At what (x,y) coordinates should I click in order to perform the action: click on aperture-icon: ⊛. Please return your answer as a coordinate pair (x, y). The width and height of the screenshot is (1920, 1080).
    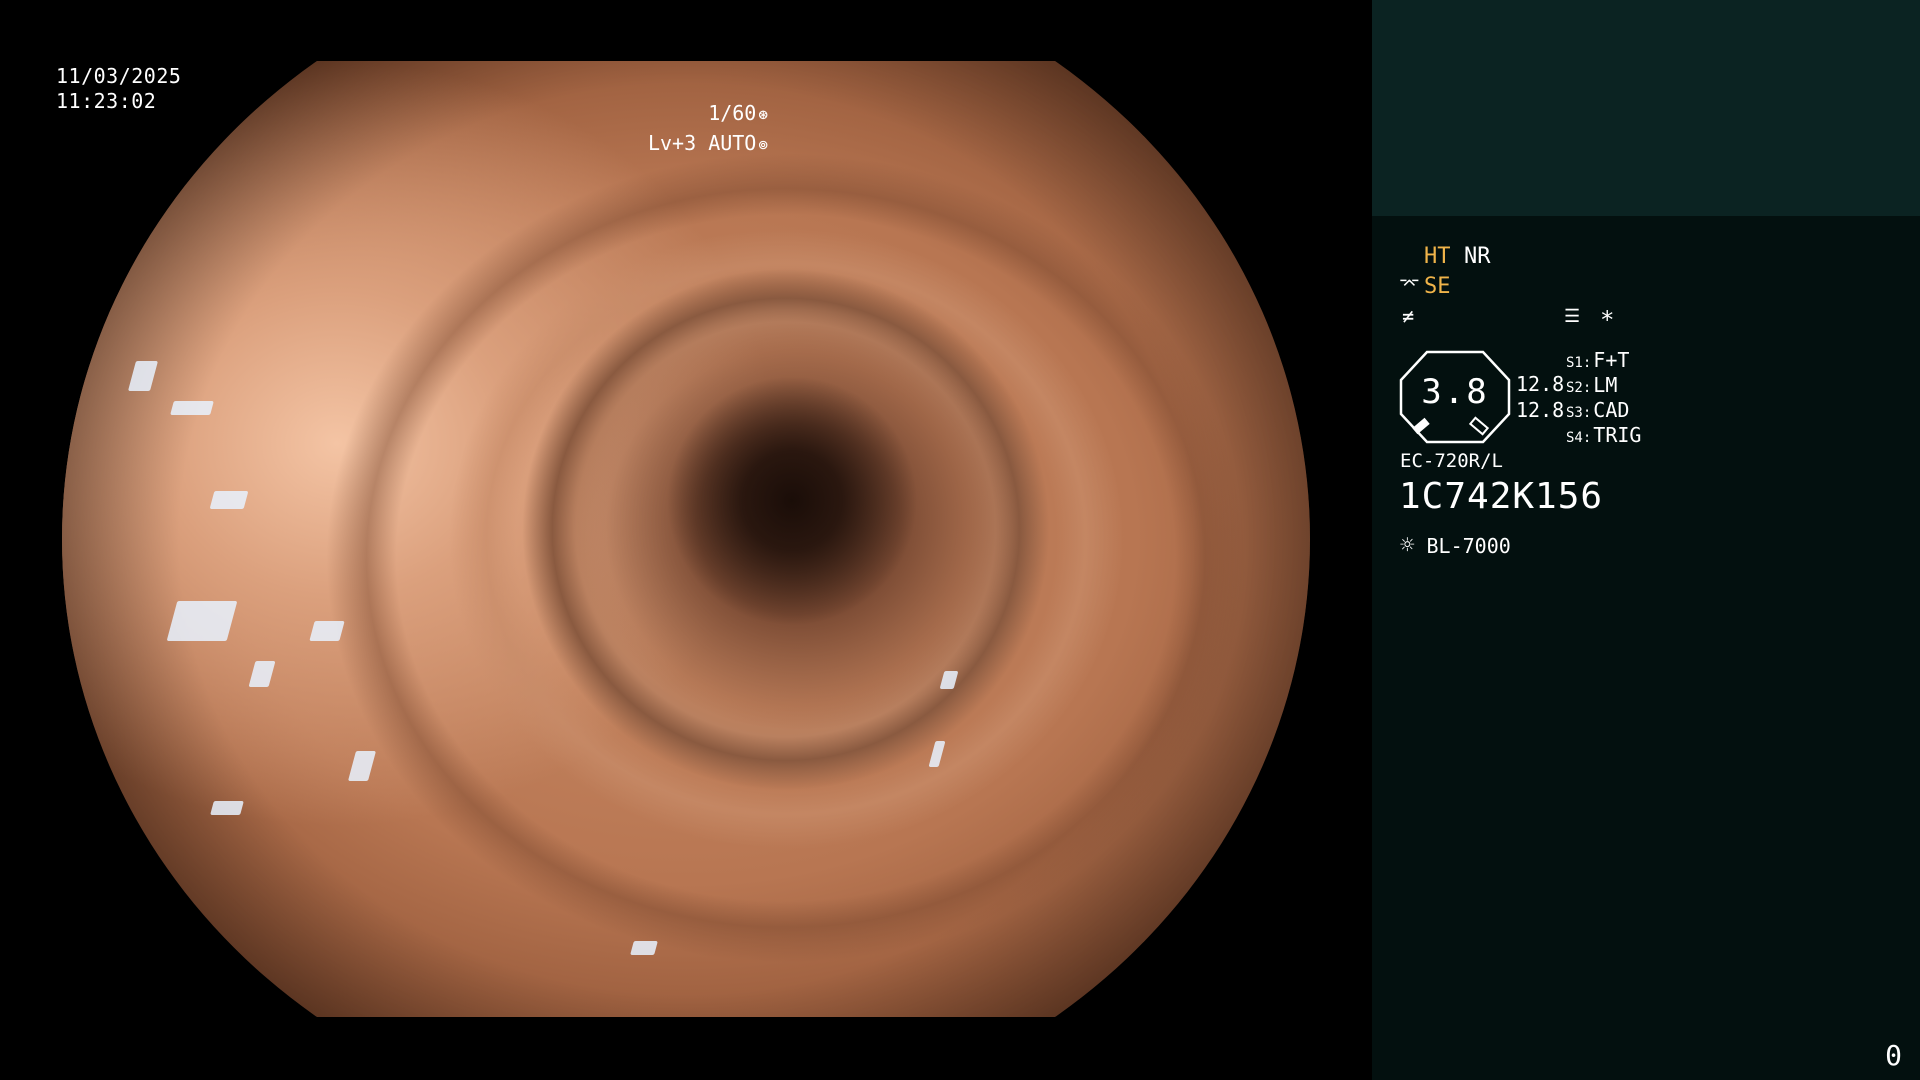
    Looking at the image, I should click on (763, 114).